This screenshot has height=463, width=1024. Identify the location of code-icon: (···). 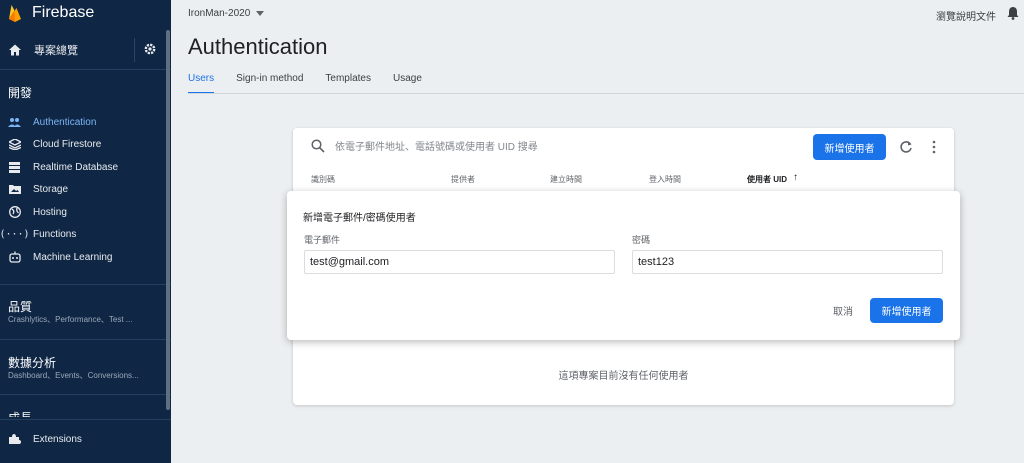
(15, 234).